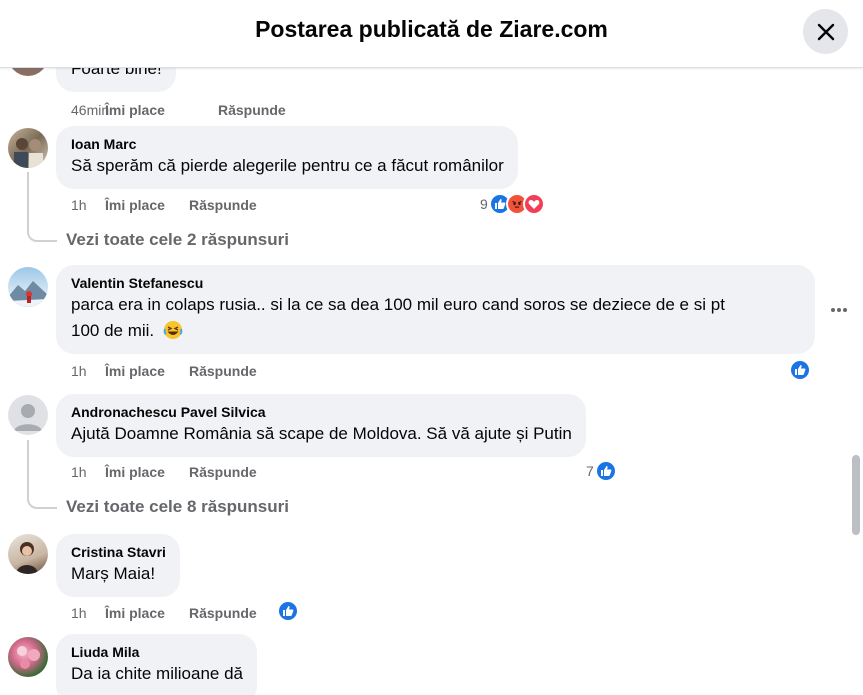 This screenshot has height=695, width=863. Describe the element at coordinates (118, 552) in the screenshot. I see `comment-author: Cristina Stavri` at that location.